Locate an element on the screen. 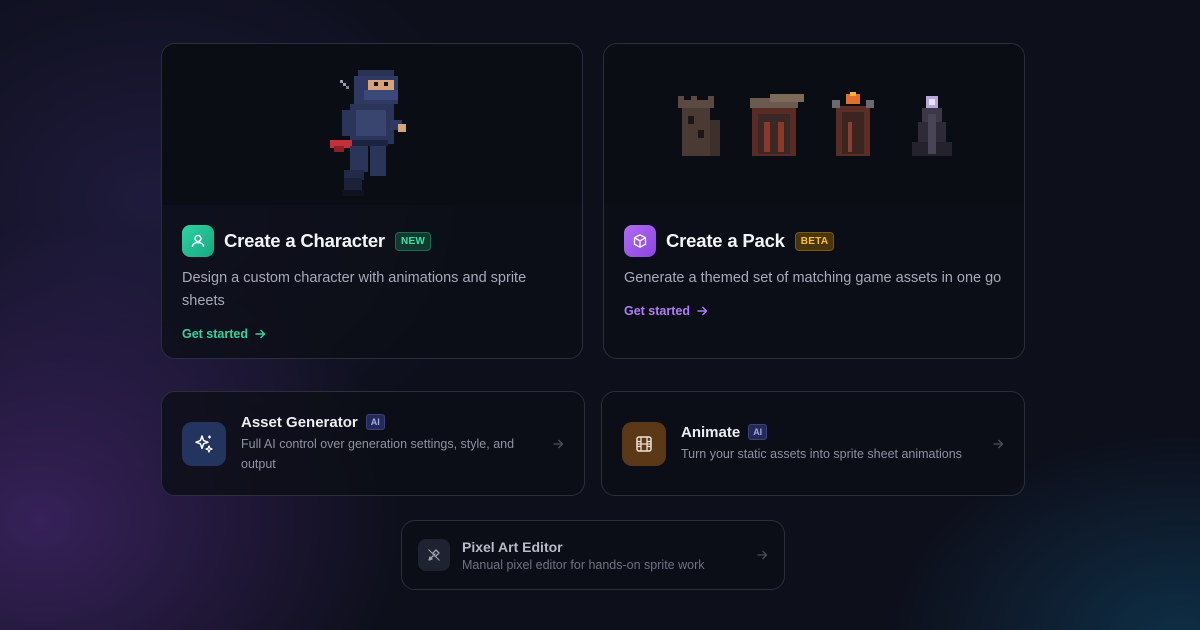  tower-sprites-image is located at coordinates (815, 124).